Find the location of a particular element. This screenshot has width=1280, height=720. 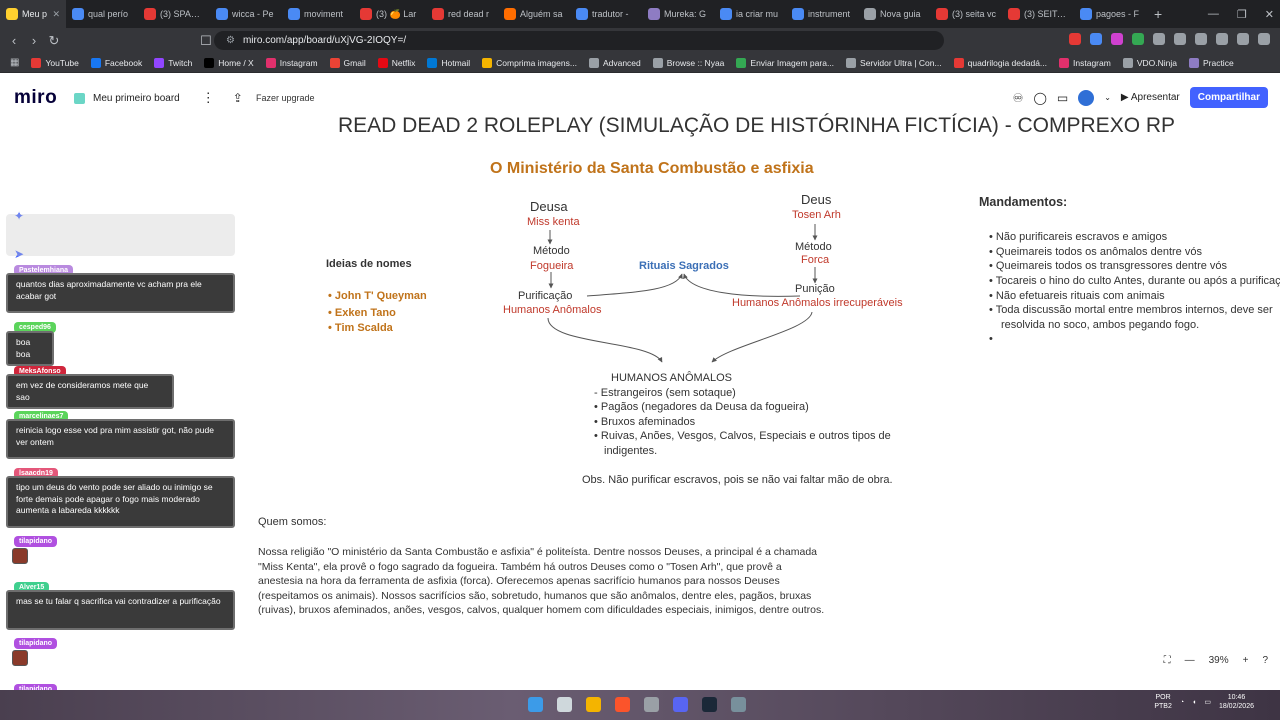

deus-method-label: Método is located at coordinates (813, 247).